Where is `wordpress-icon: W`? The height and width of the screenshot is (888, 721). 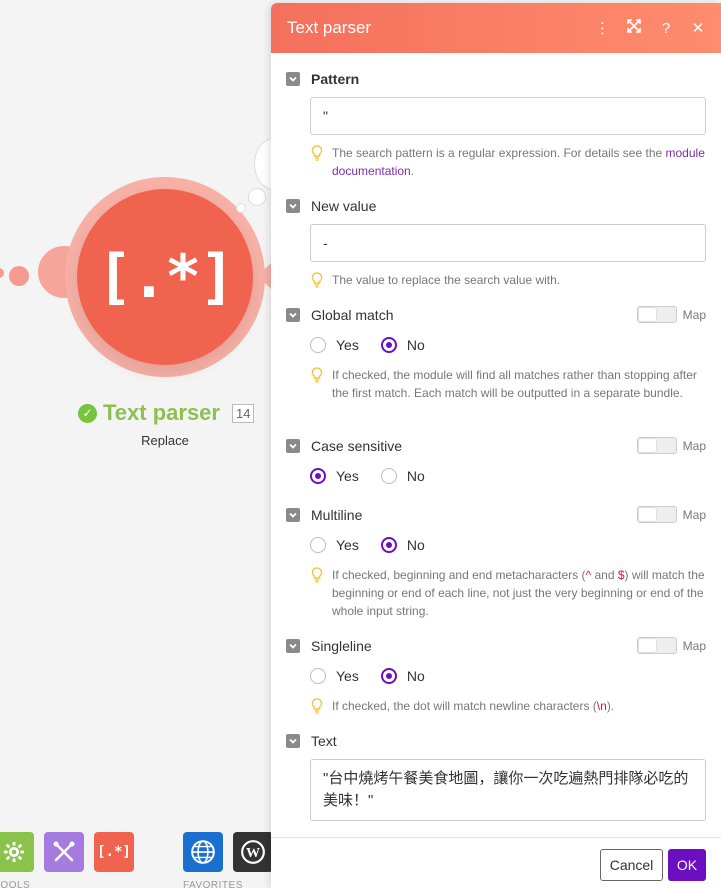 wordpress-icon: W is located at coordinates (253, 852).